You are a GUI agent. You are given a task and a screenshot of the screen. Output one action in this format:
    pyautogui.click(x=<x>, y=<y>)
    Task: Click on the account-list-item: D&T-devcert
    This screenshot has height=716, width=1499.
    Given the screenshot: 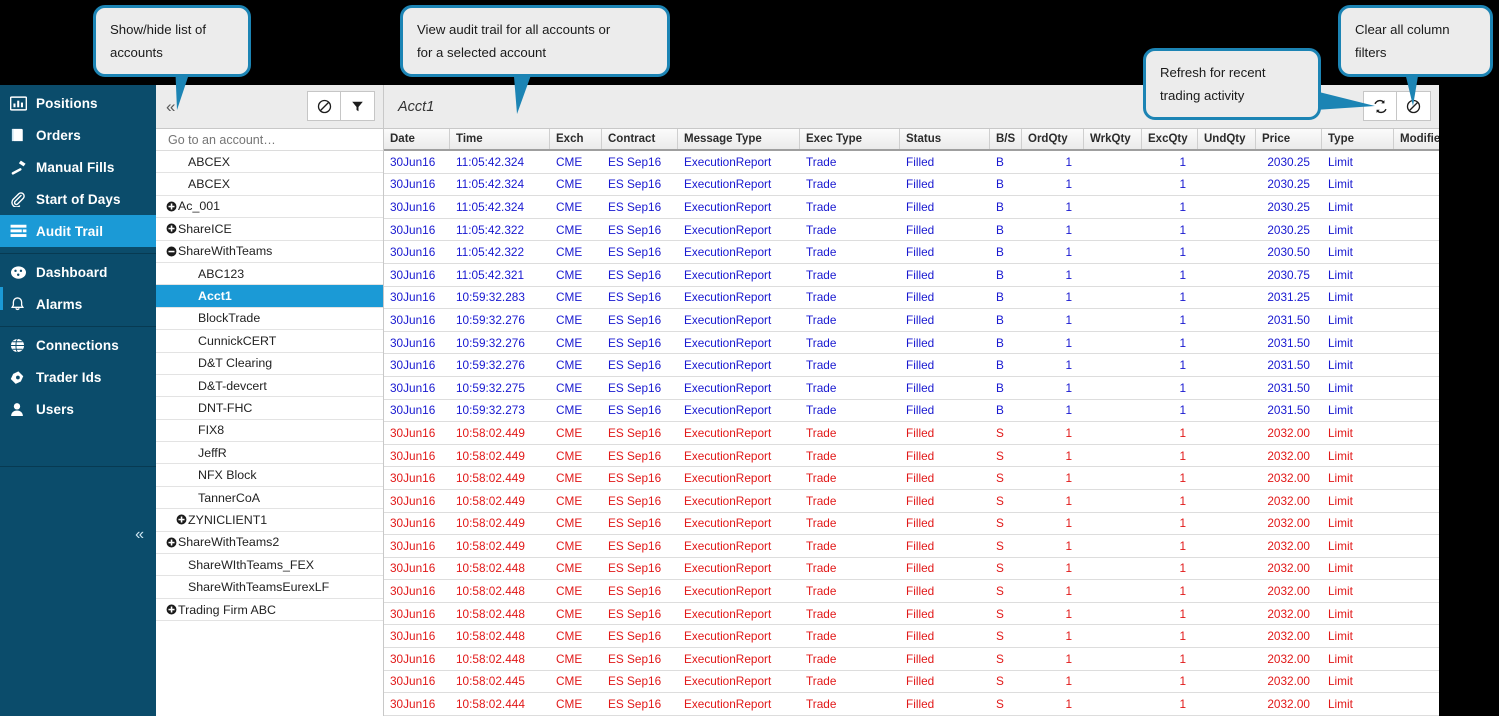 What is the action you would take?
    pyautogui.click(x=269, y=386)
    